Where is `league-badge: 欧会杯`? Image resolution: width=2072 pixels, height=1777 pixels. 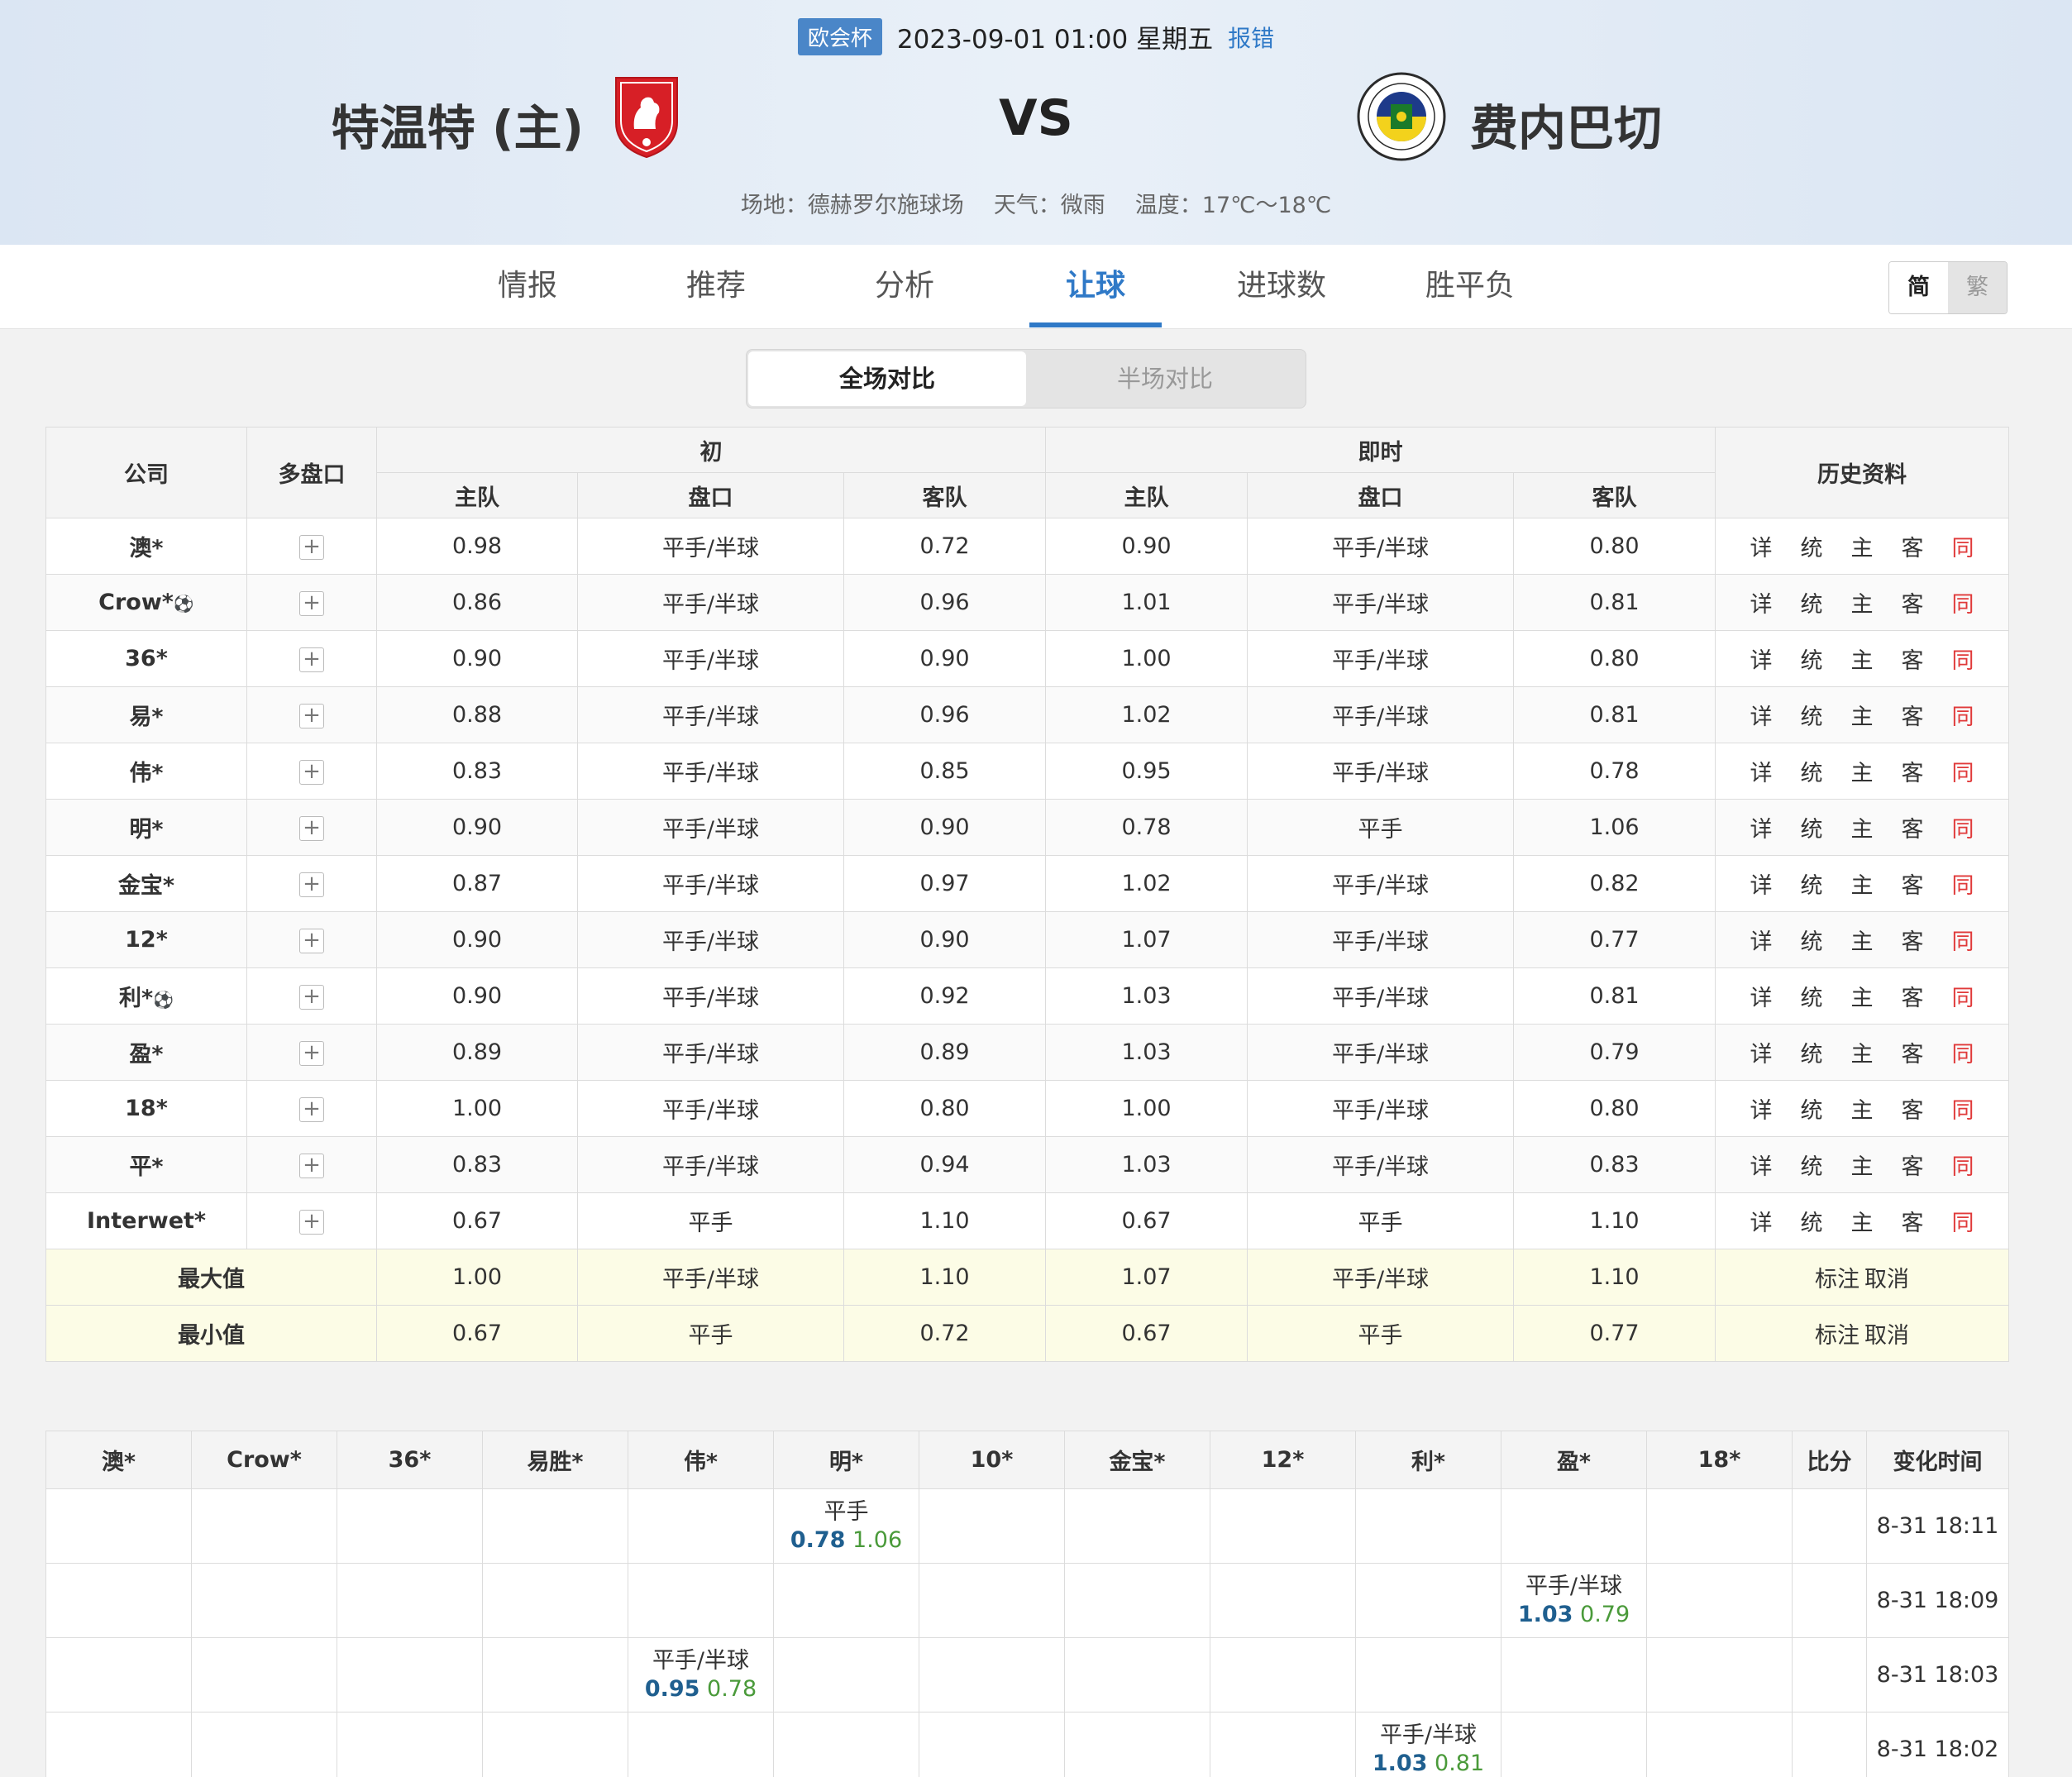 league-badge: 欧会杯 is located at coordinates (839, 36).